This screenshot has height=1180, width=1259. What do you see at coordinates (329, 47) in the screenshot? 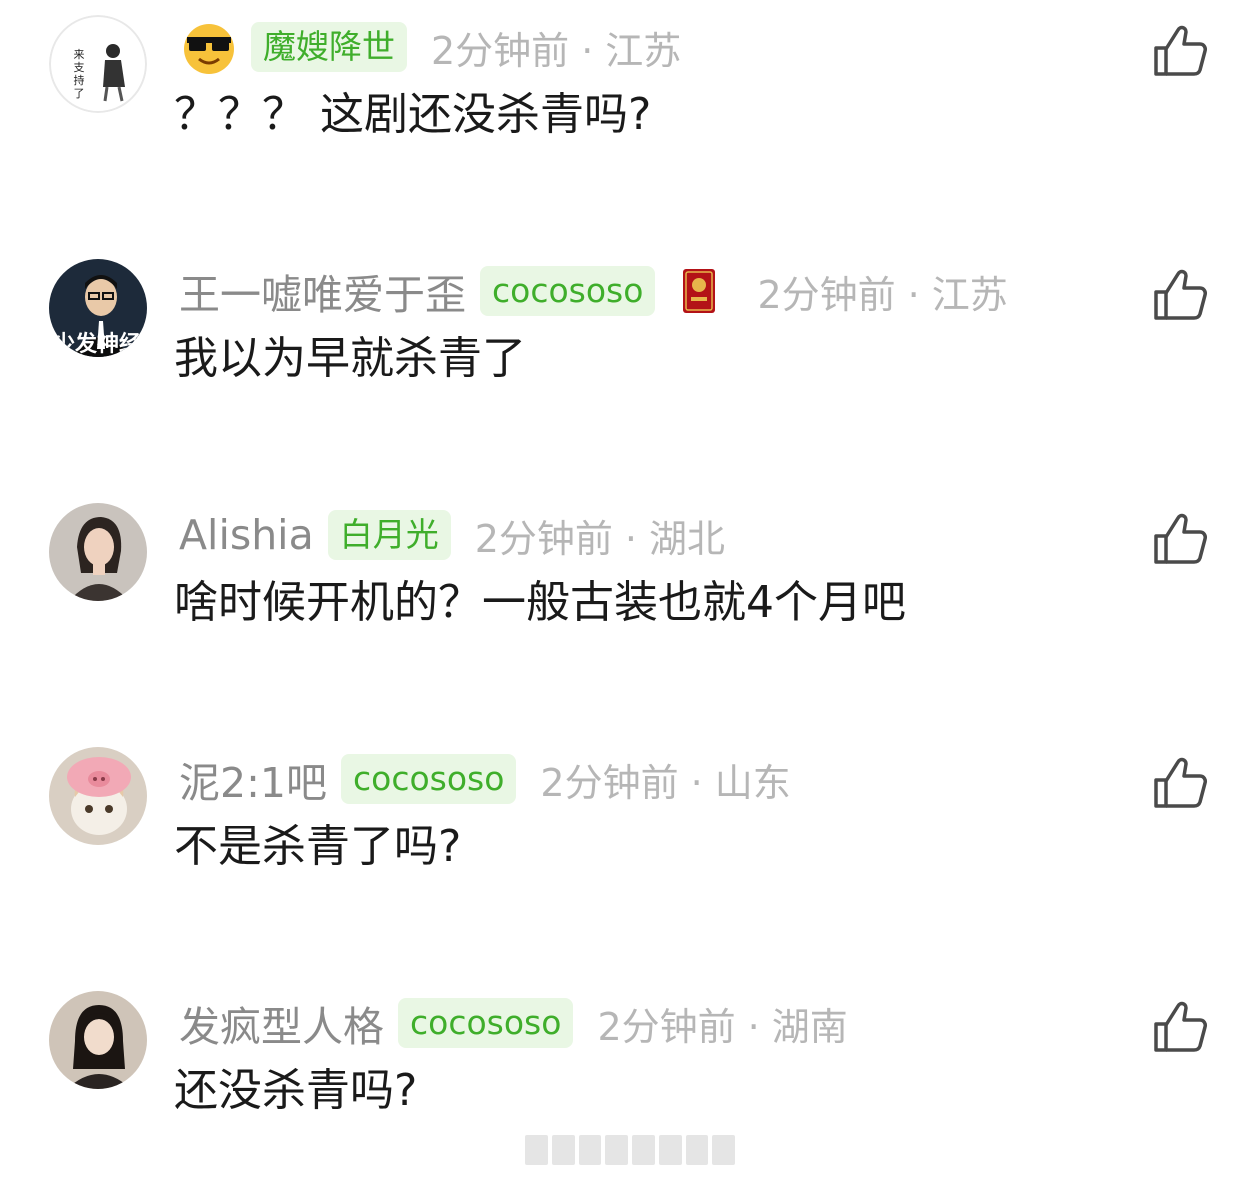
I see `user-tag: 魔嫂降世` at bounding box center [329, 47].